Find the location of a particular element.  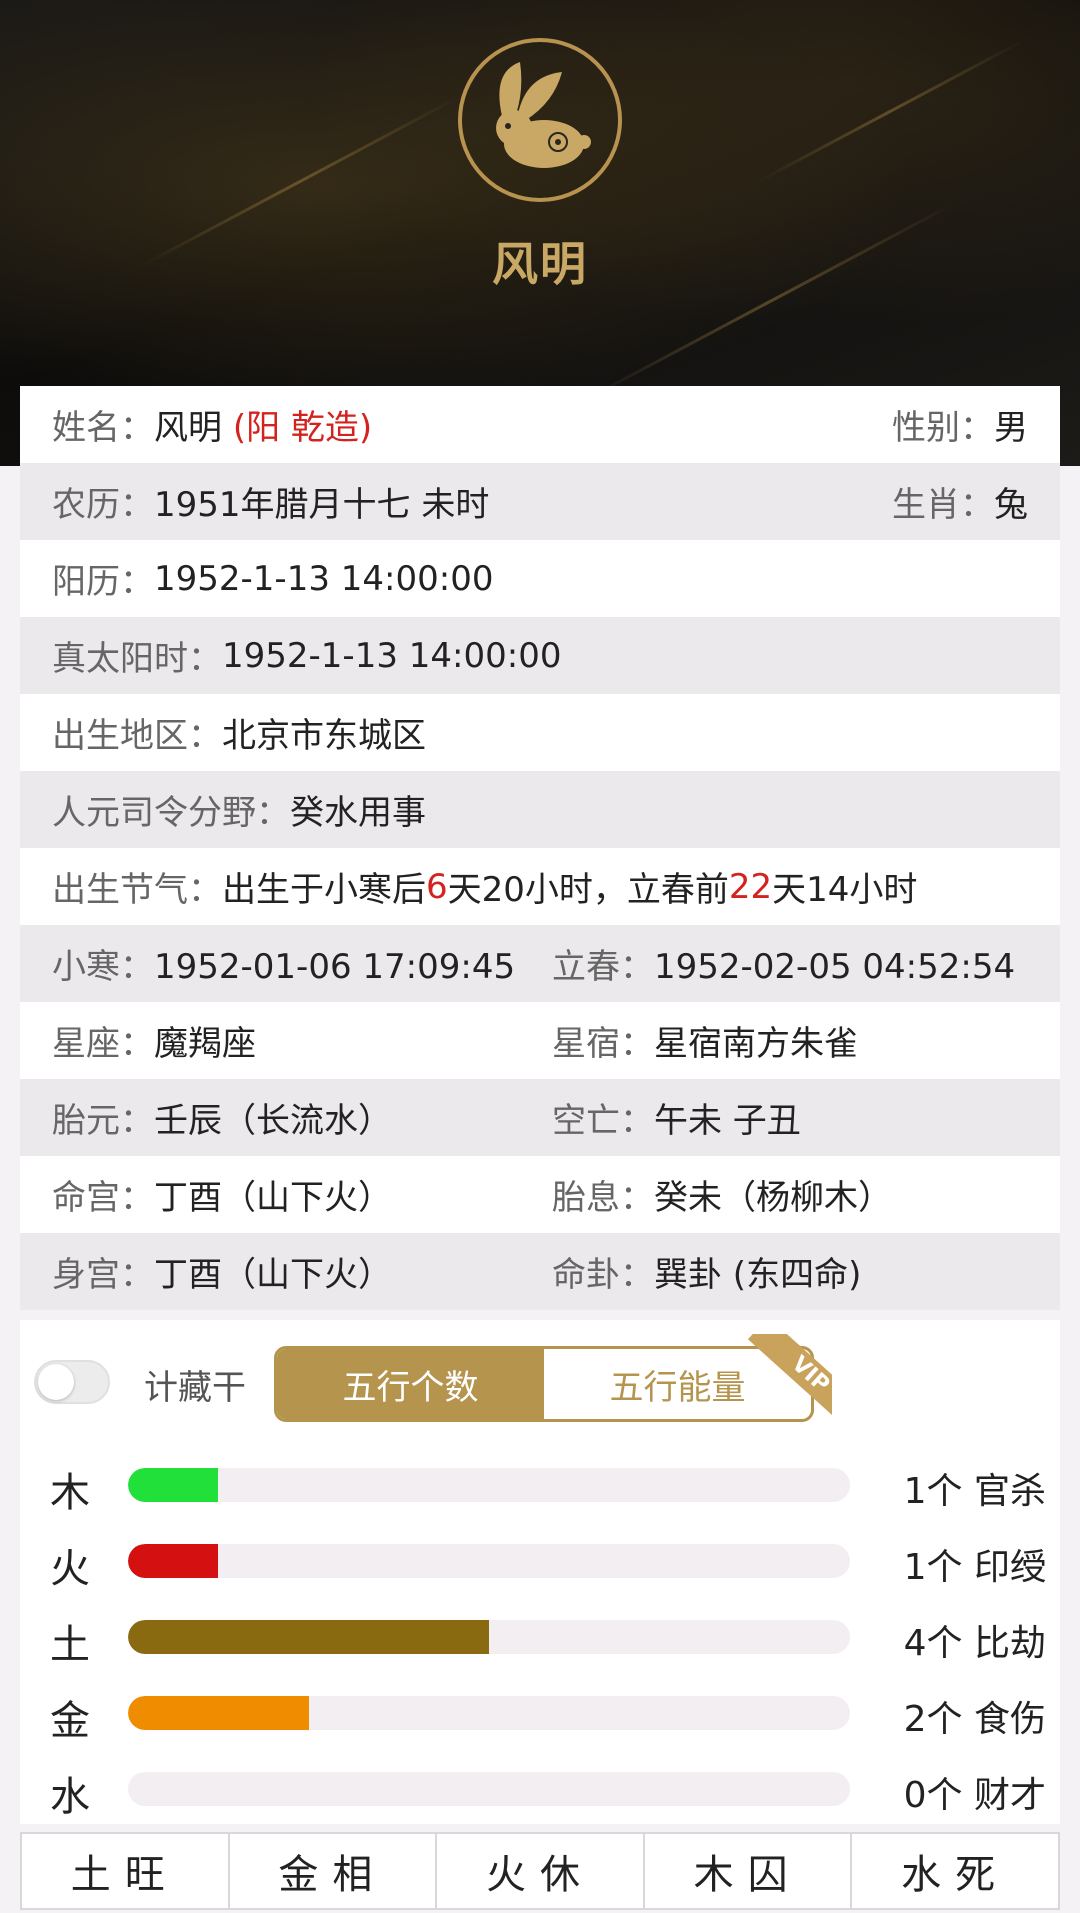

wuxing-bar-row: 木 1个 官杀 is located at coordinates (540, 1482).